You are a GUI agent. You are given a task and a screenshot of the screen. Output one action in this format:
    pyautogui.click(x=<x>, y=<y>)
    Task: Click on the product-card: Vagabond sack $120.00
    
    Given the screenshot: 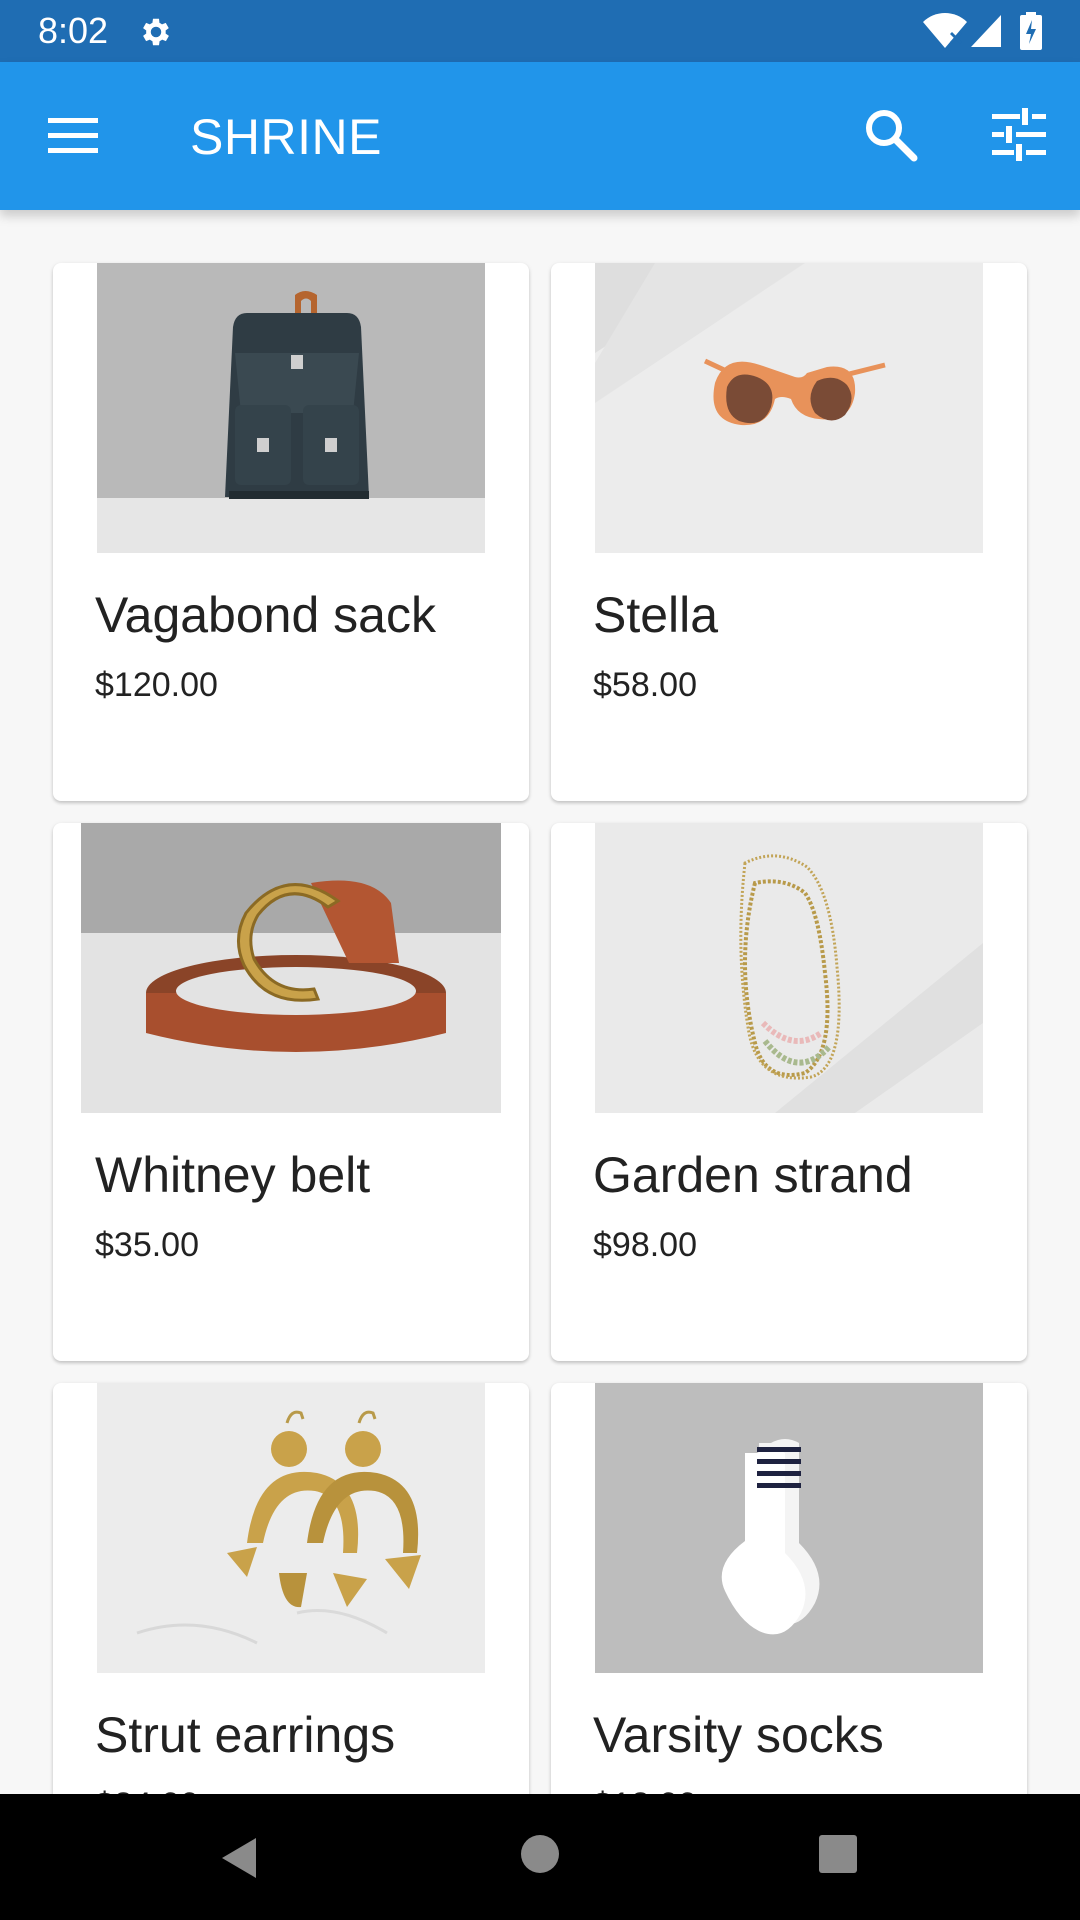 What is the action you would take?
    pyautogui.click(x=291, y=532)
    